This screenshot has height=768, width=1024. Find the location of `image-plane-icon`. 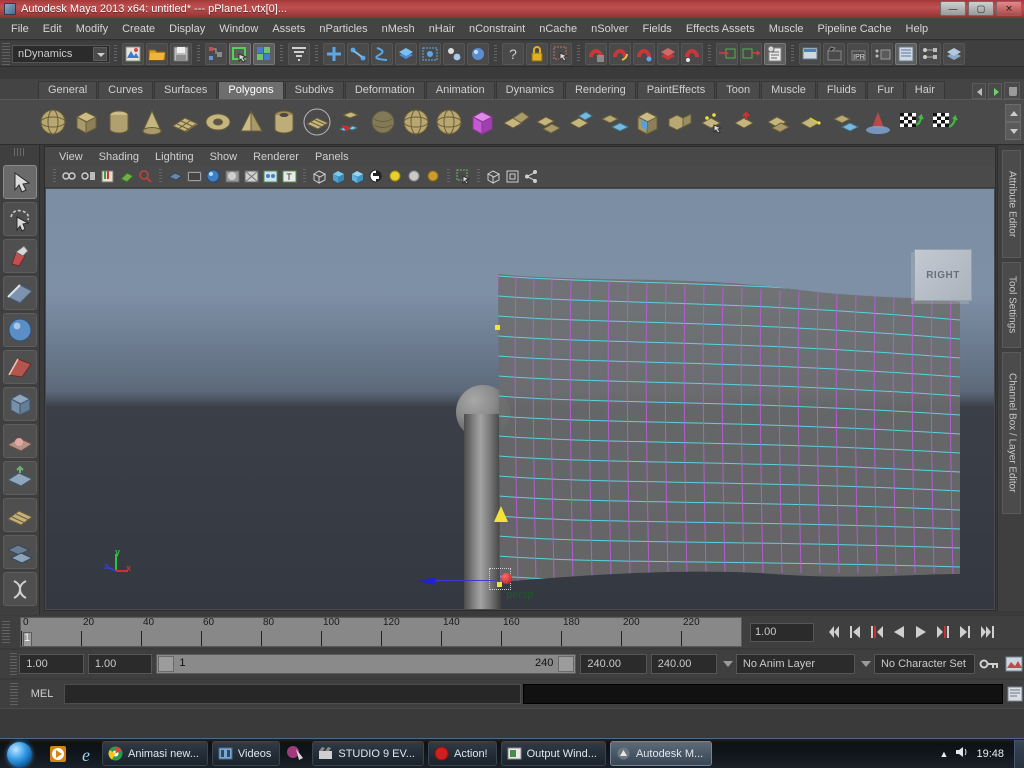

image-plane-icon is located at coordinates (126, 176).